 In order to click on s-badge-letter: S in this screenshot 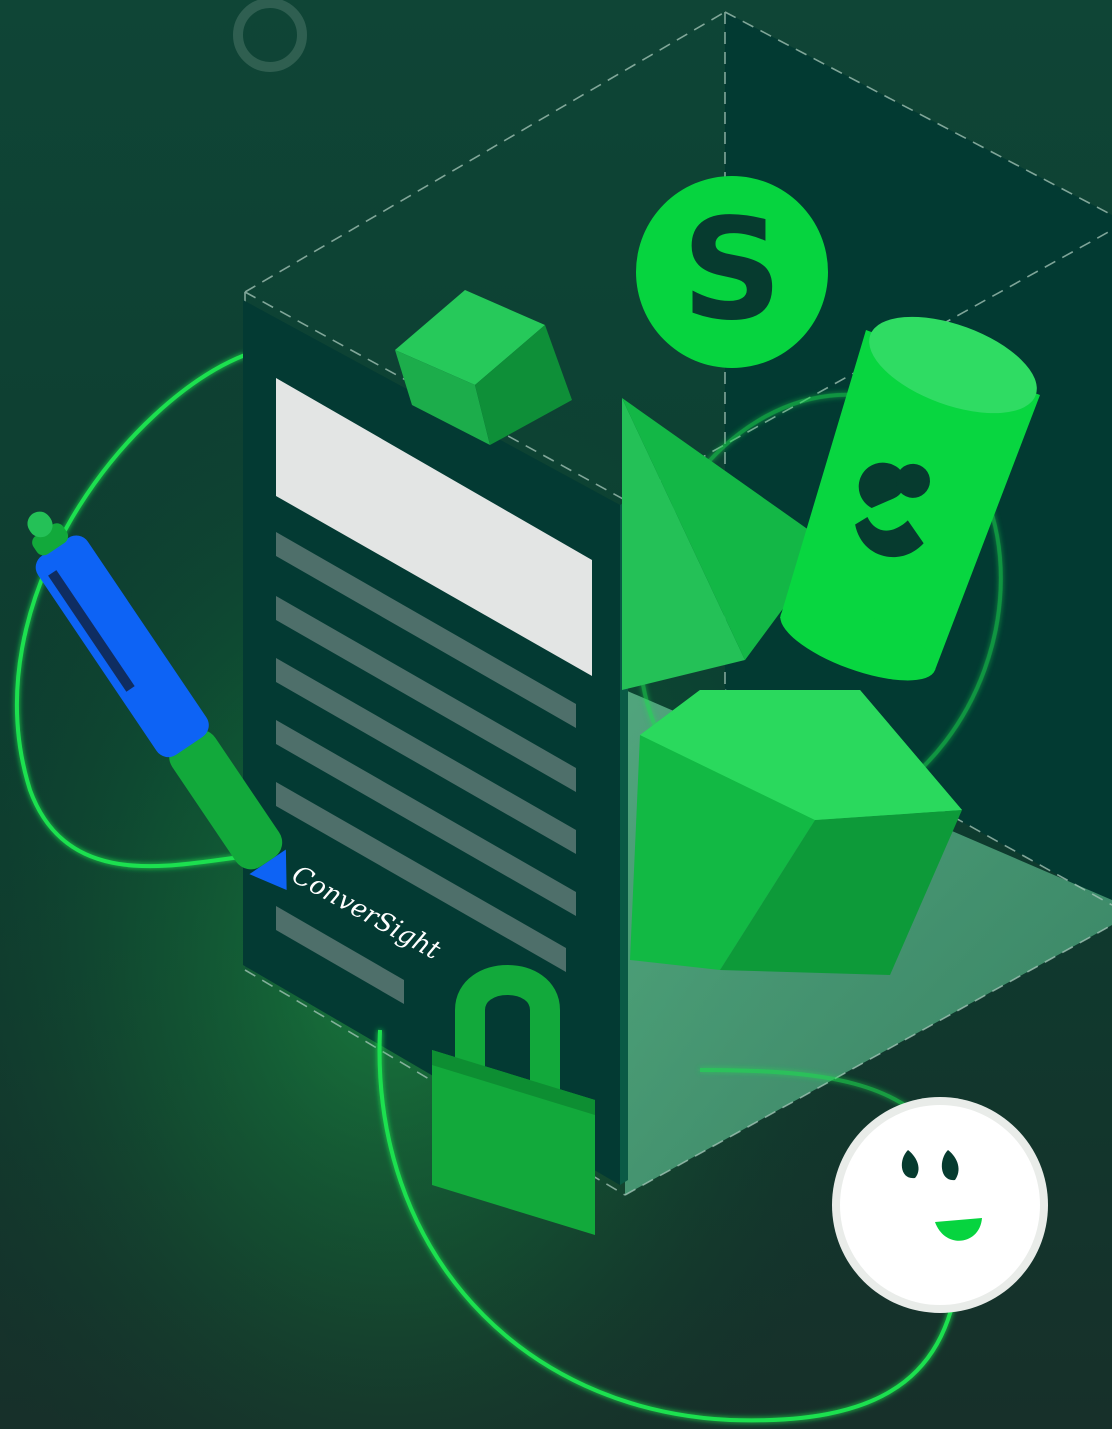, I will do `click(732, 270)`.